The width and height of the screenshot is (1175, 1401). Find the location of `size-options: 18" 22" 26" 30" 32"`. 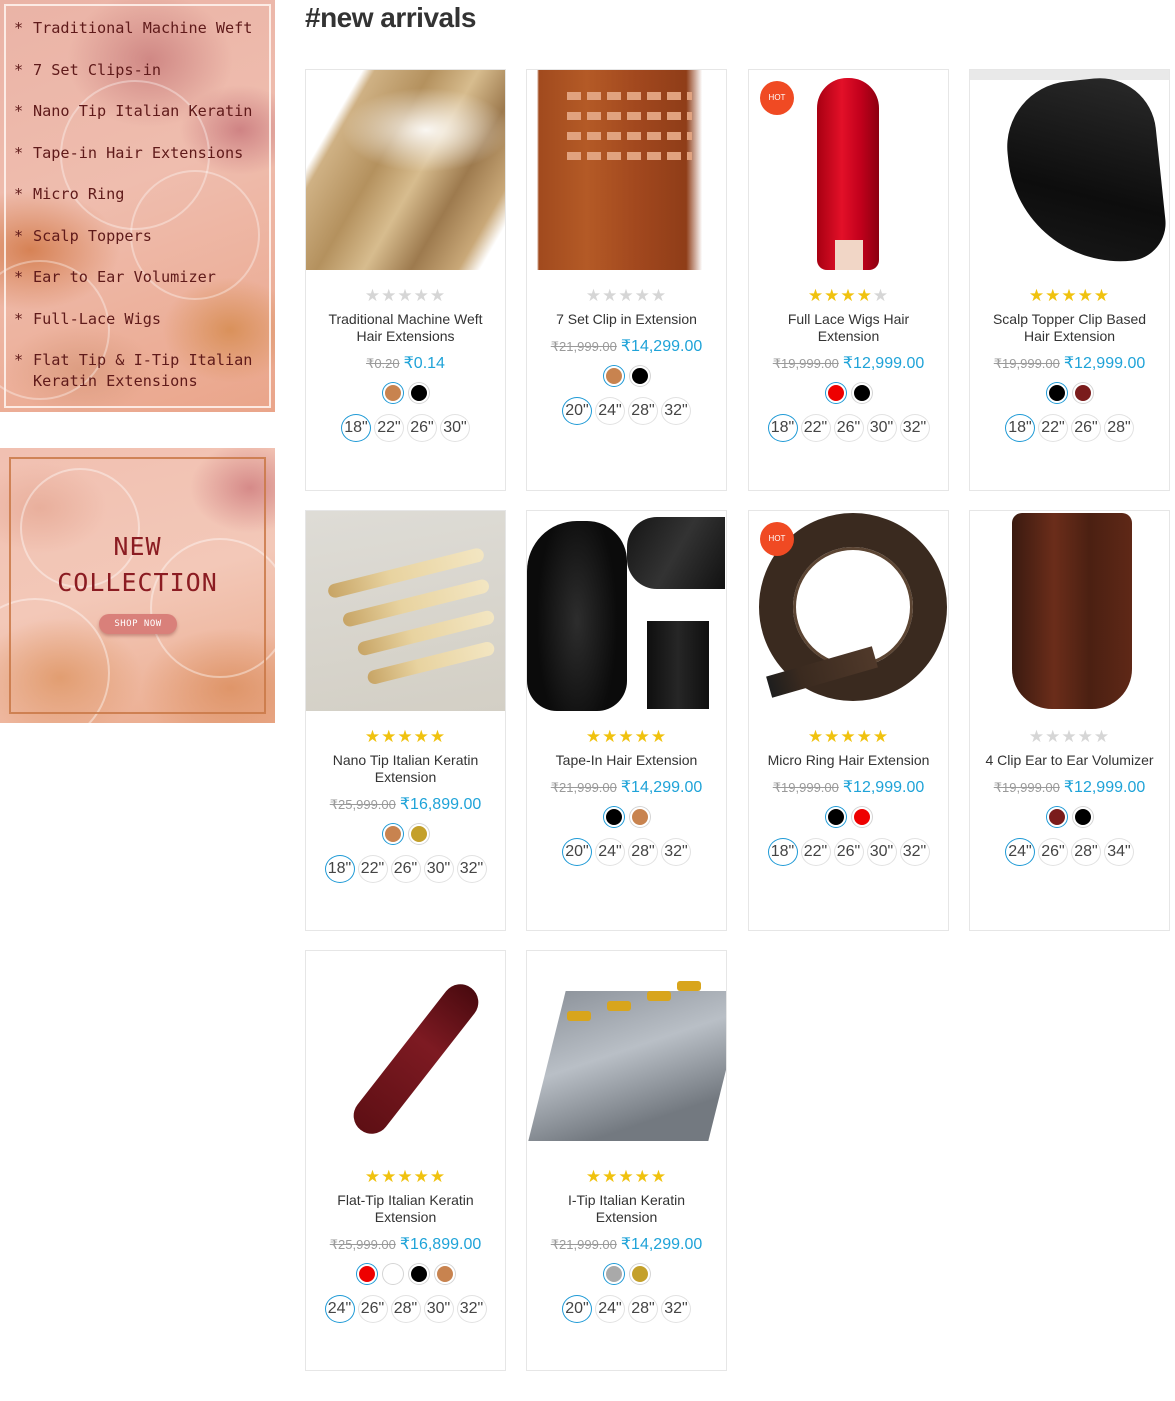

size-options: 18" 22" 26" 30" 32" is located at coordinates (406, 869).